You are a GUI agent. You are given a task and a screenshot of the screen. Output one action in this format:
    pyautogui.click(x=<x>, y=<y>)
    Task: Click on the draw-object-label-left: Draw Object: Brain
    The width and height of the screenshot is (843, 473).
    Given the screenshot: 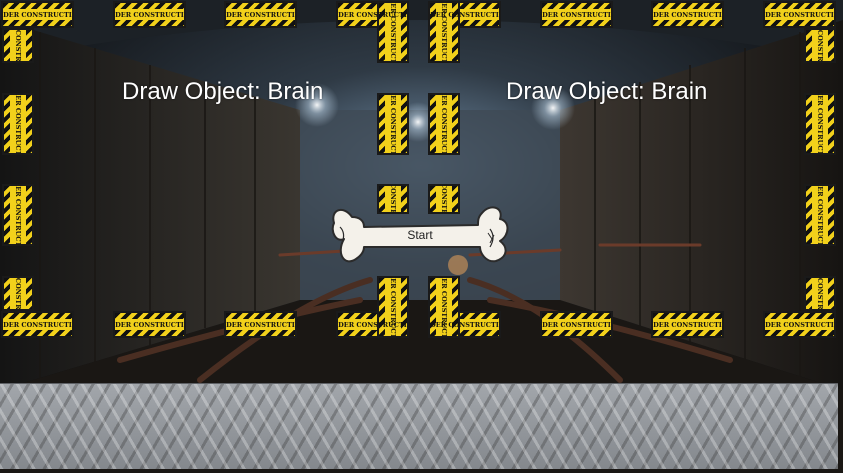 What is the action you would take?
    pyautogui.click(x=223, y=91)
    